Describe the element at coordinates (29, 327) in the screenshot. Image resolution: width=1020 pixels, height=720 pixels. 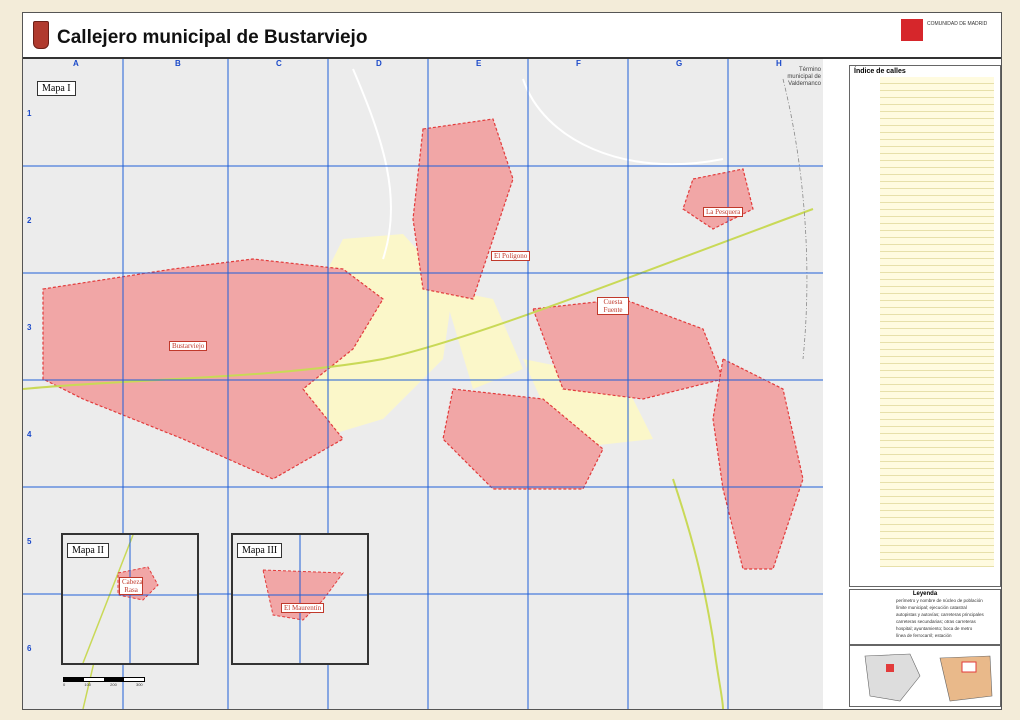
I see `grid-row-3: 3` at that location.